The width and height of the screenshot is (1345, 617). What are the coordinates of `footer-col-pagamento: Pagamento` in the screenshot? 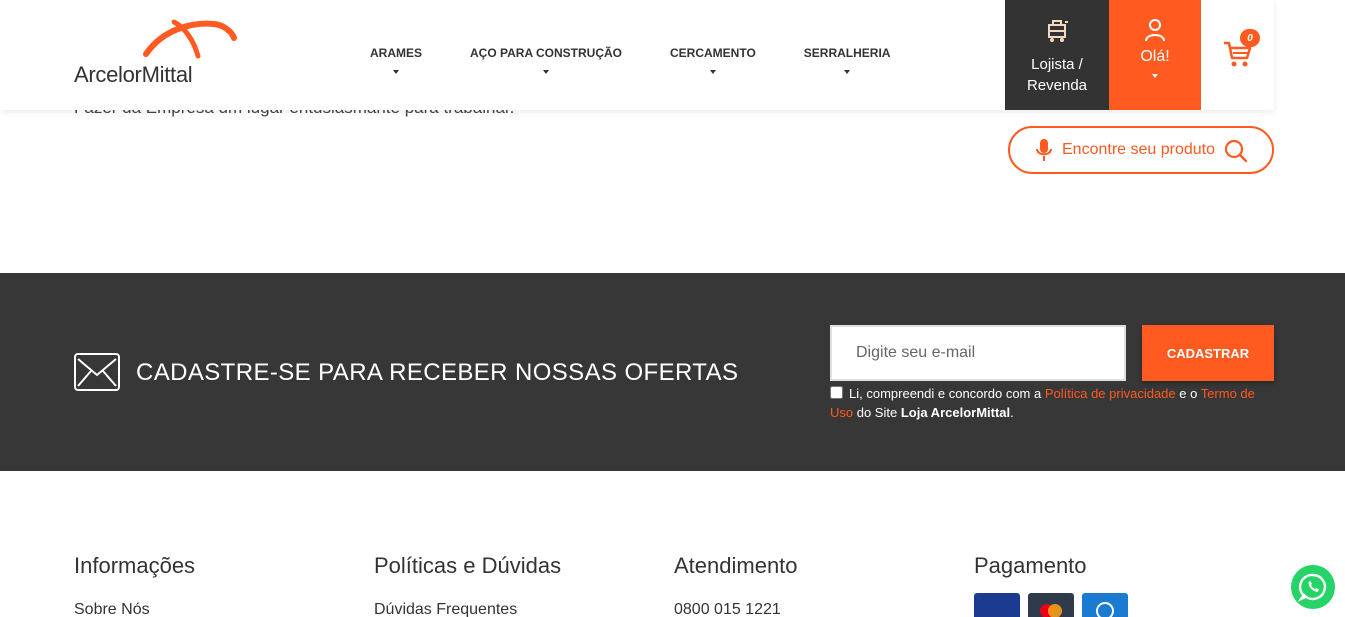 It's located at (1055, 585).